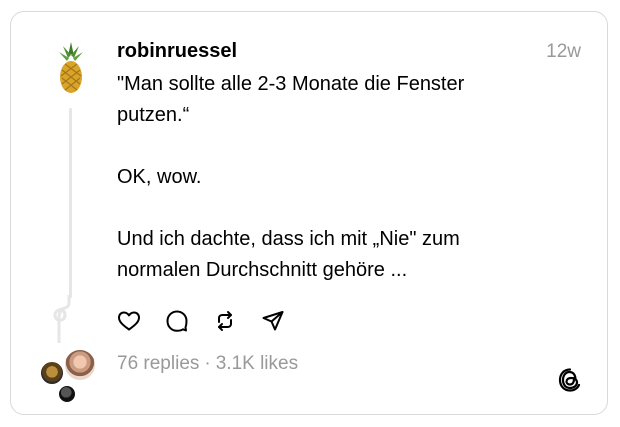 The image size is (620, 427). I want to click on share-icon, so click(273, 321).